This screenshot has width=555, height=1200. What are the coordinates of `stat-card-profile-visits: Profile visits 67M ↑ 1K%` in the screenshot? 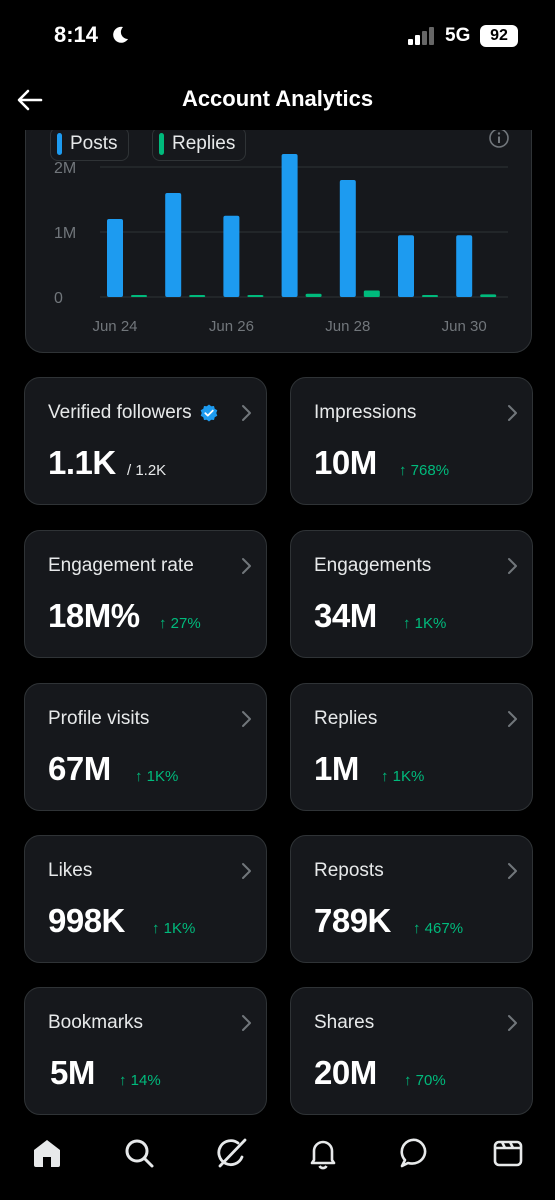 It's located at (145, 747).